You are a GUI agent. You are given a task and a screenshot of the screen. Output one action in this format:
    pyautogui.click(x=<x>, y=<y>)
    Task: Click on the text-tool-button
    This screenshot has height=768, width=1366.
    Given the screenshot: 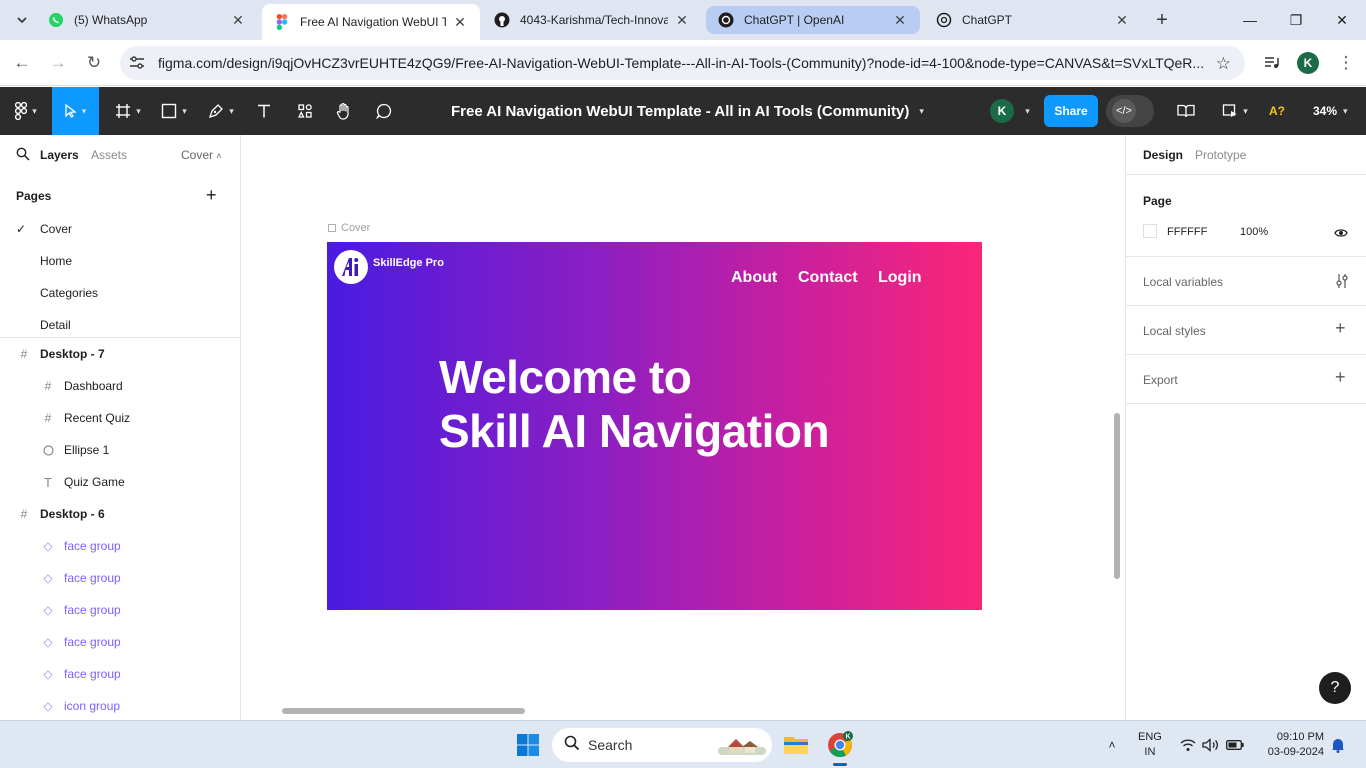 What is the action you would take?
    pyautogui.click(x=264, y=111)
    